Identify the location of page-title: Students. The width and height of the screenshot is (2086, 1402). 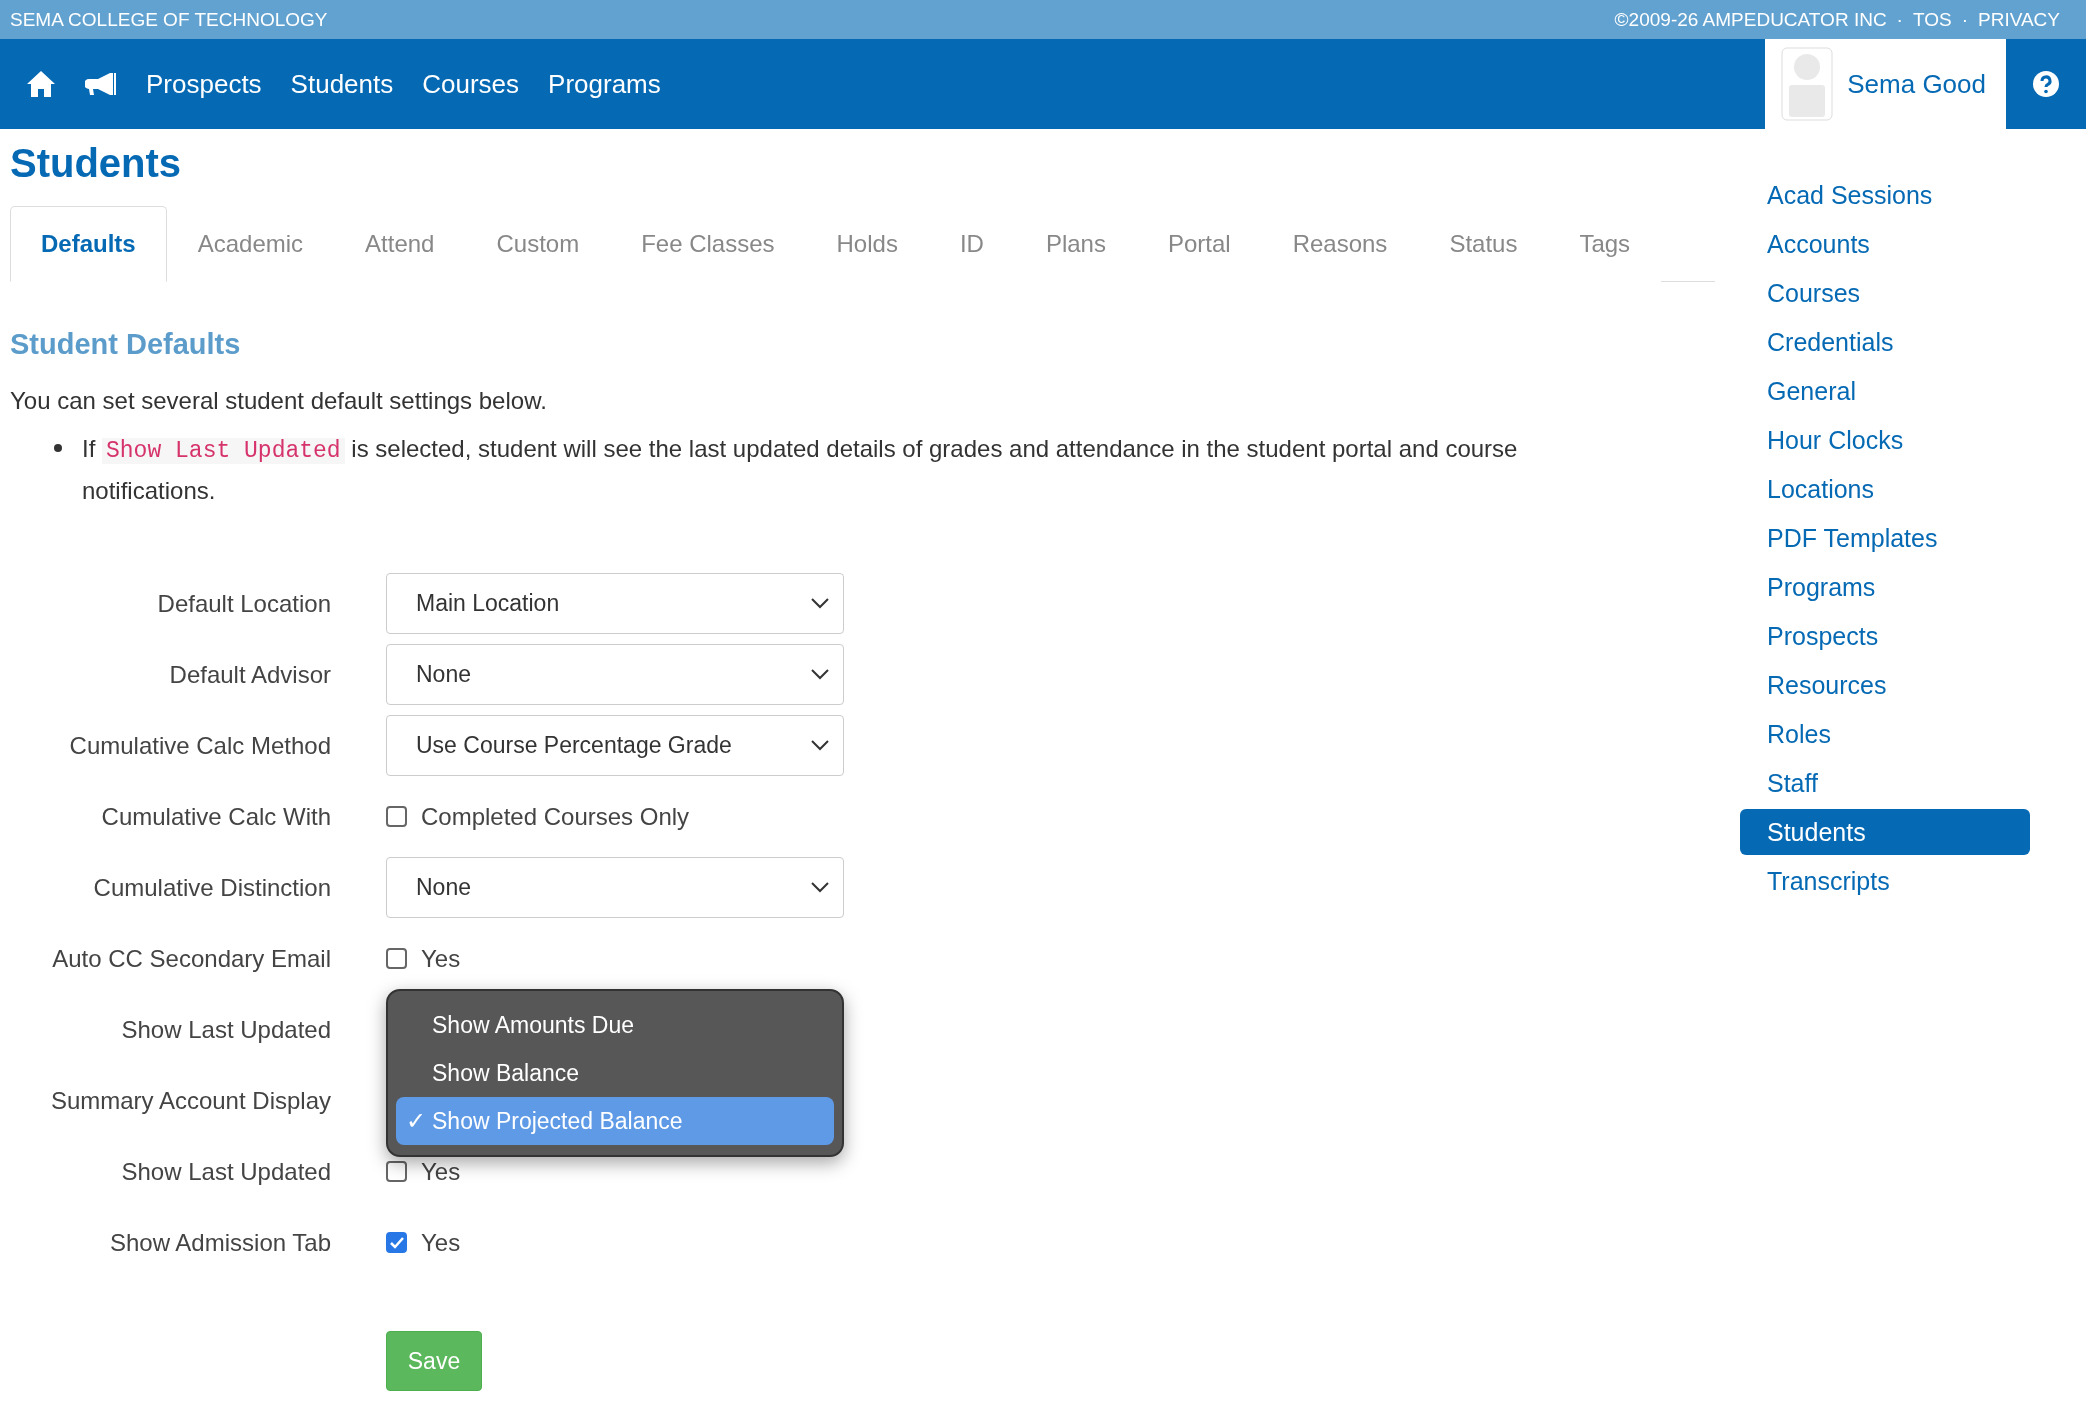
(96, 163).